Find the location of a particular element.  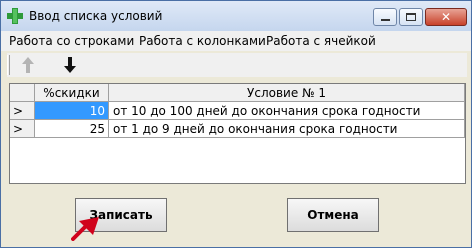

cancel-button: Отмена is located at coordinates (333, 215).